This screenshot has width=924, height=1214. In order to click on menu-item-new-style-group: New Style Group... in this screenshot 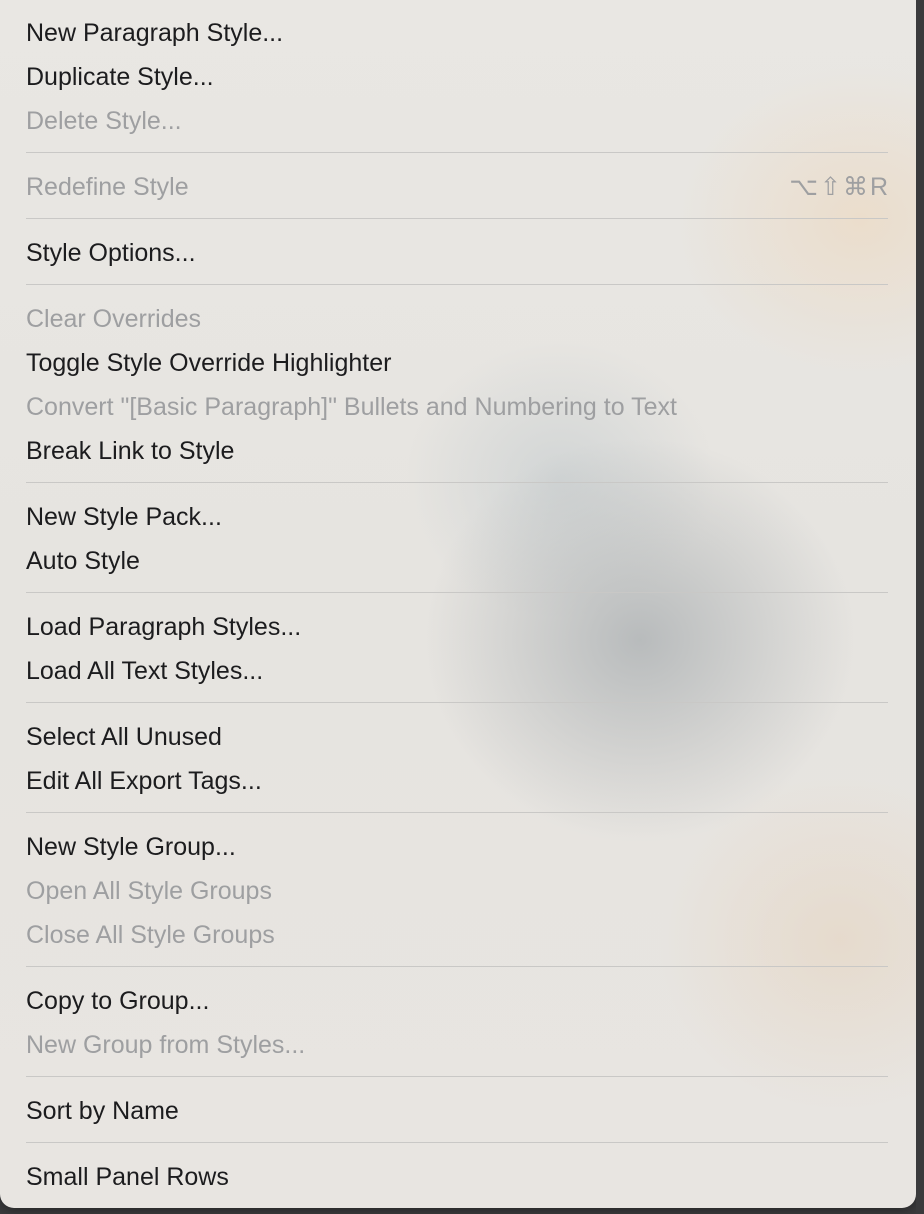, I will do `click(458, 847)`.